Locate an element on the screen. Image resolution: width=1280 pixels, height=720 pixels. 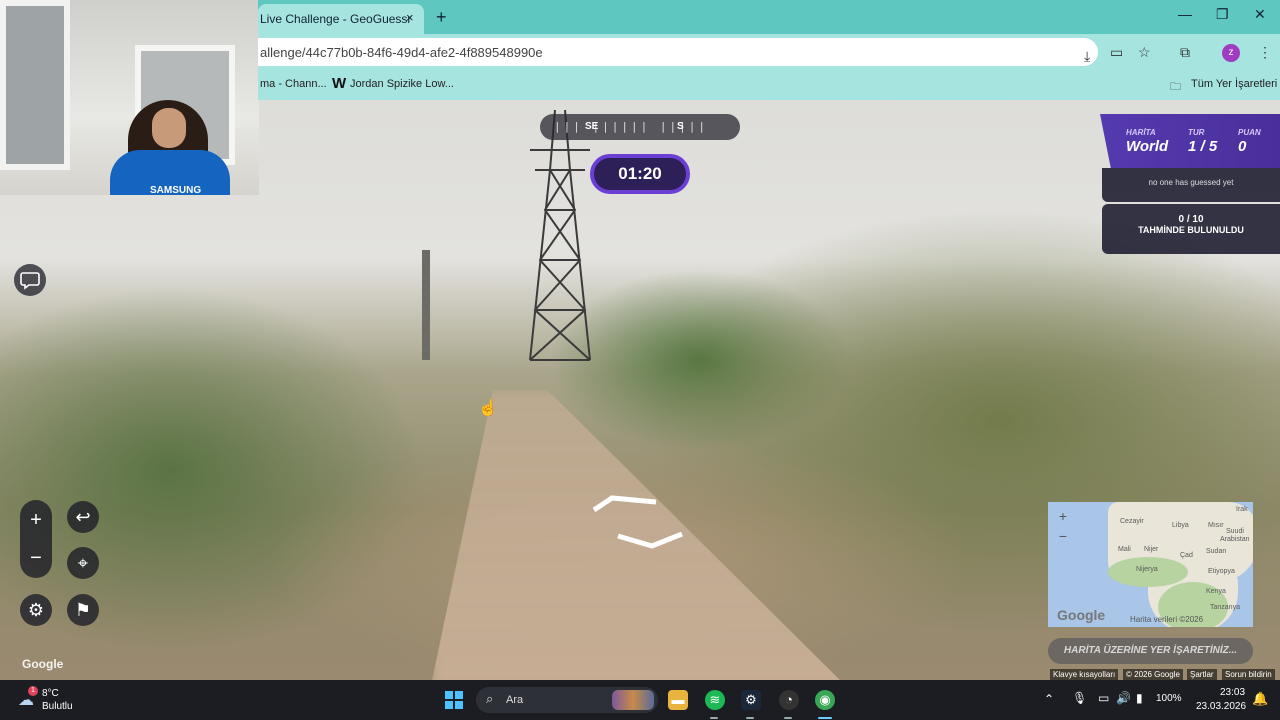
weather-desc: Bulutlu is located at coordinates (57, 706).